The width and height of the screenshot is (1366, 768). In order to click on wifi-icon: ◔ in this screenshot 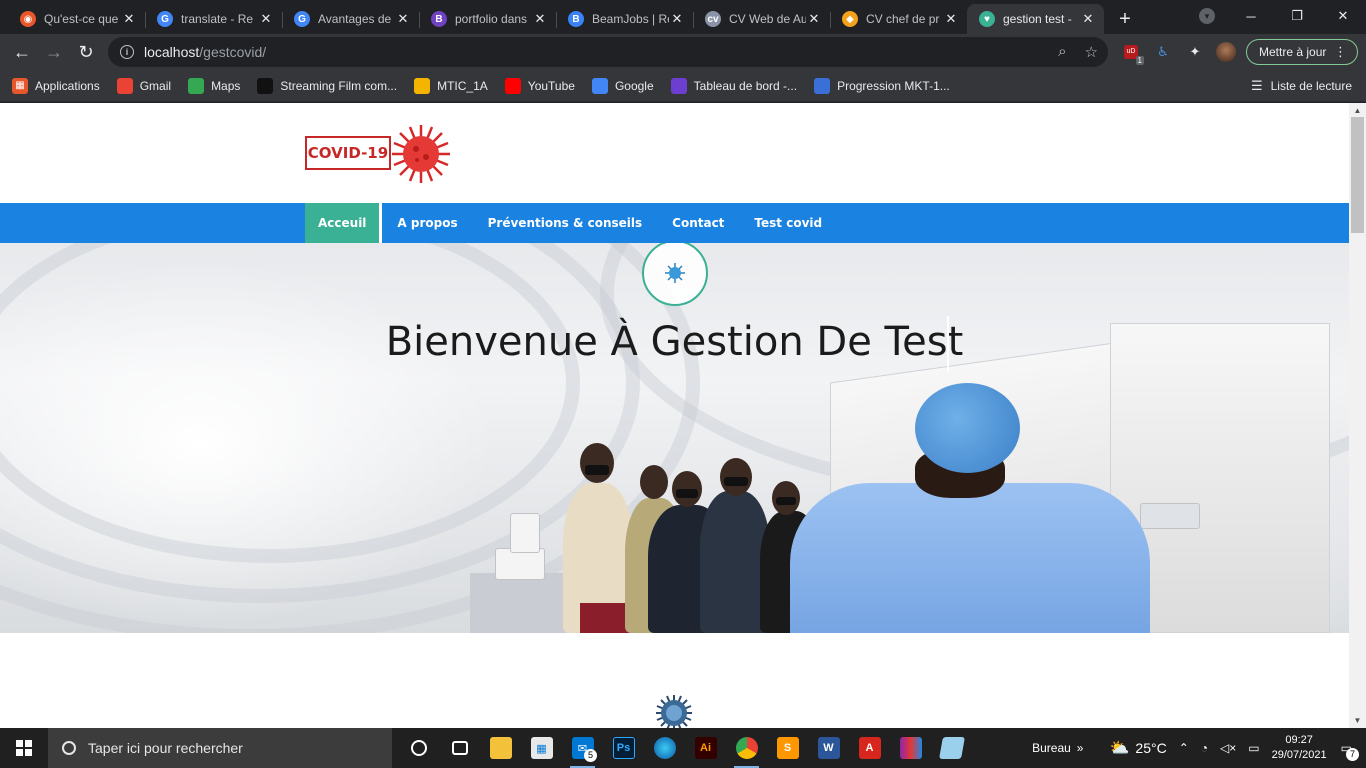, I will do `click(1204, 748)`.